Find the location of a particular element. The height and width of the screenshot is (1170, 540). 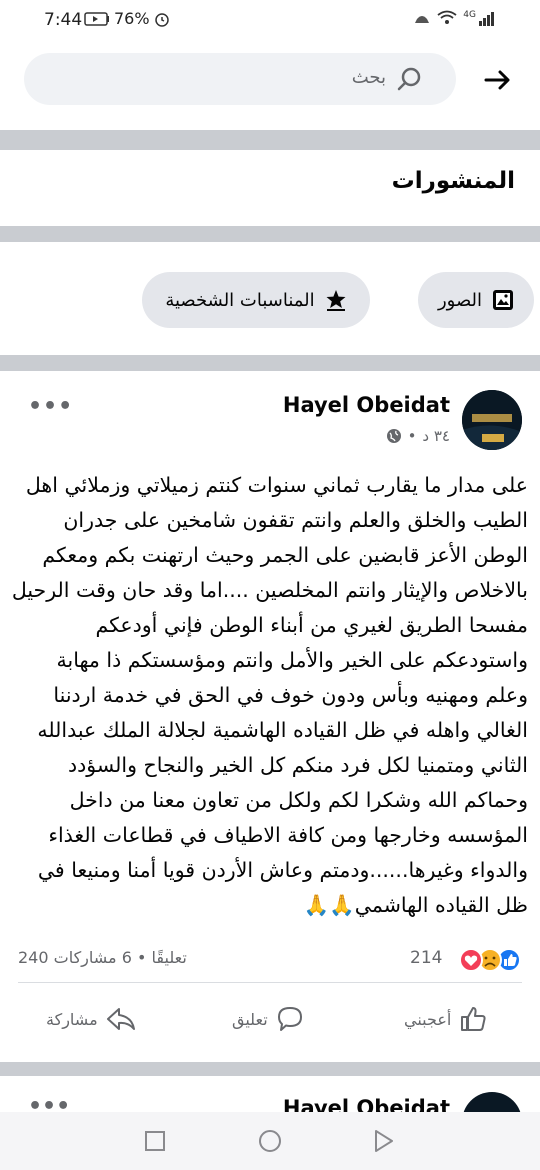

status-time: 7:44 is located at coordinates (63, 20).